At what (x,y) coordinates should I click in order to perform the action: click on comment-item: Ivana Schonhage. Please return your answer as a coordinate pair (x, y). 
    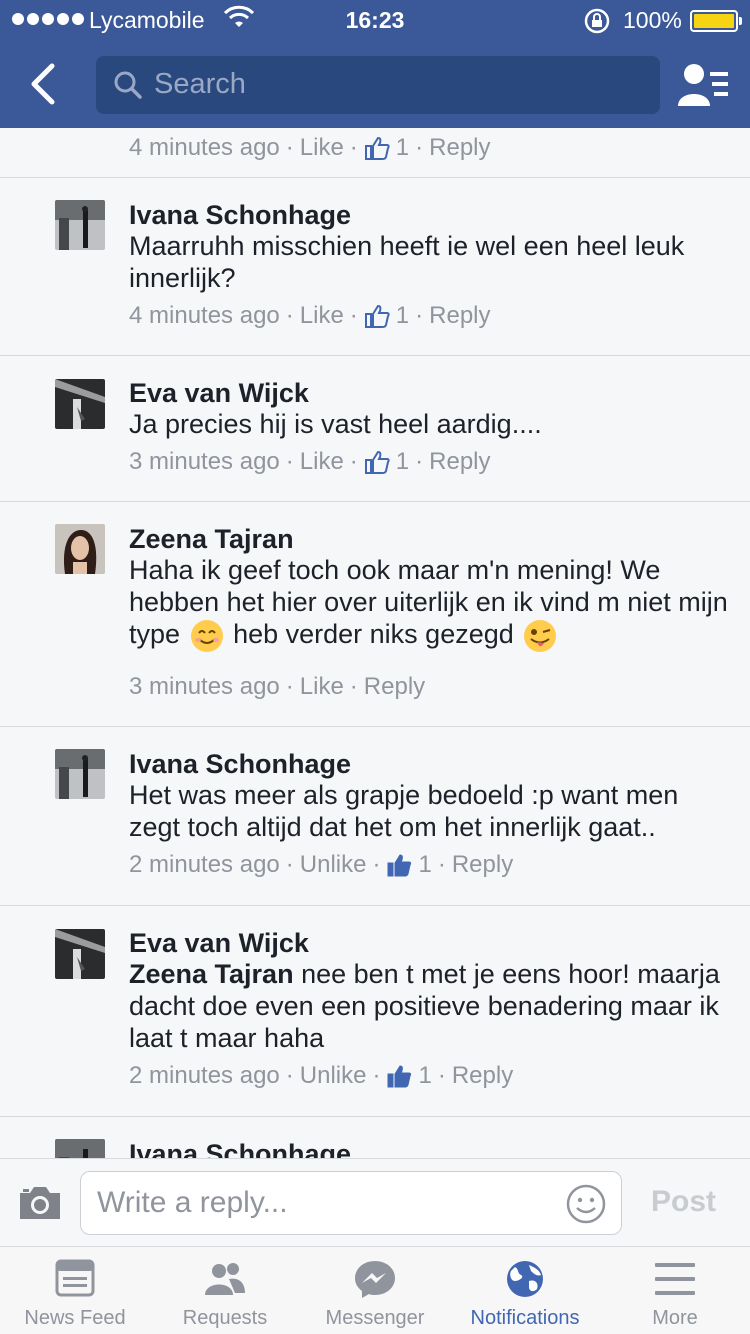
    Looking at the image, I should click on (375, 1137).